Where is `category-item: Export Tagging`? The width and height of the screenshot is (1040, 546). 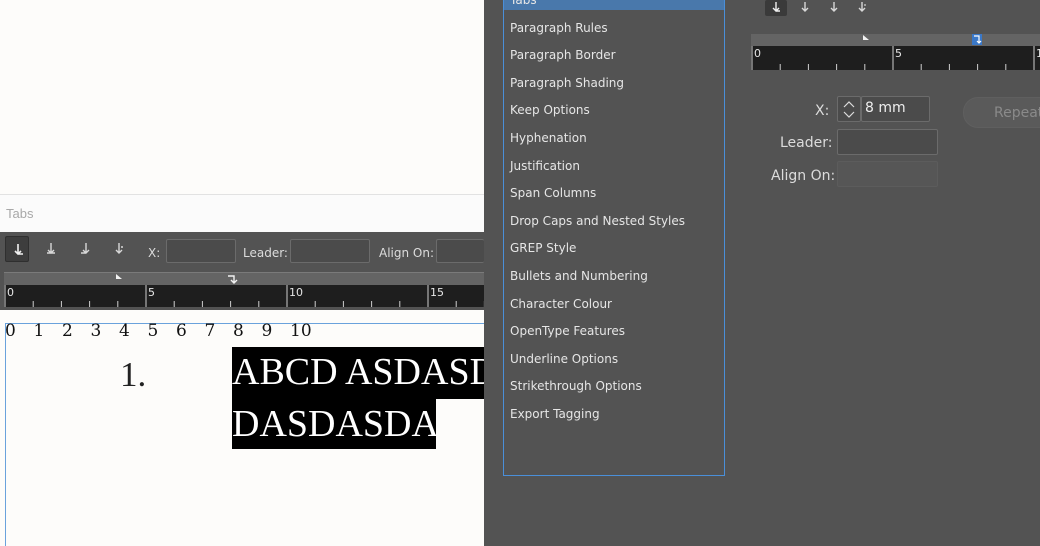
category-item: Export Tagging is located at coordinates (555, 414).